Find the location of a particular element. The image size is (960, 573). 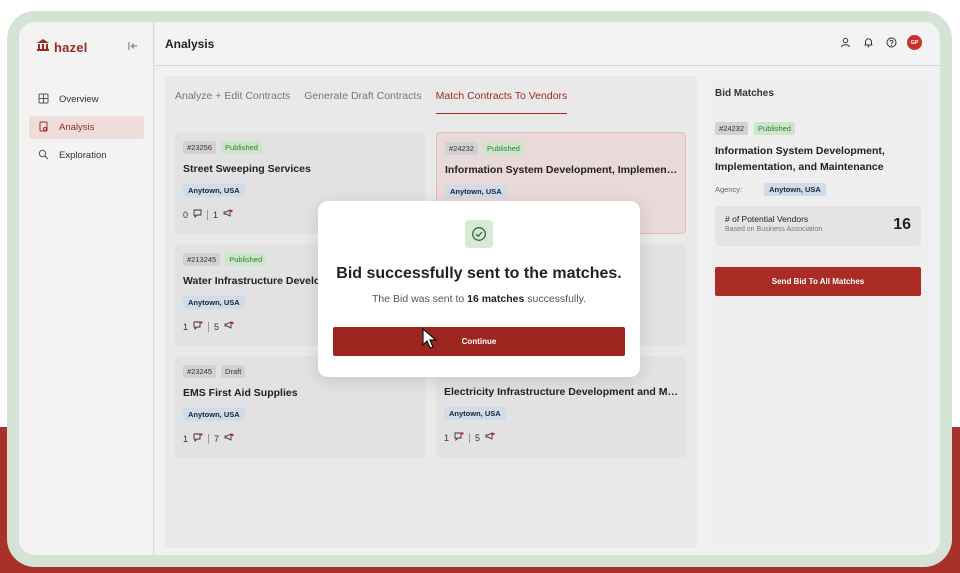

sidebar-nav: Overview Analysis Exploration is located at coordinates (86, 130).